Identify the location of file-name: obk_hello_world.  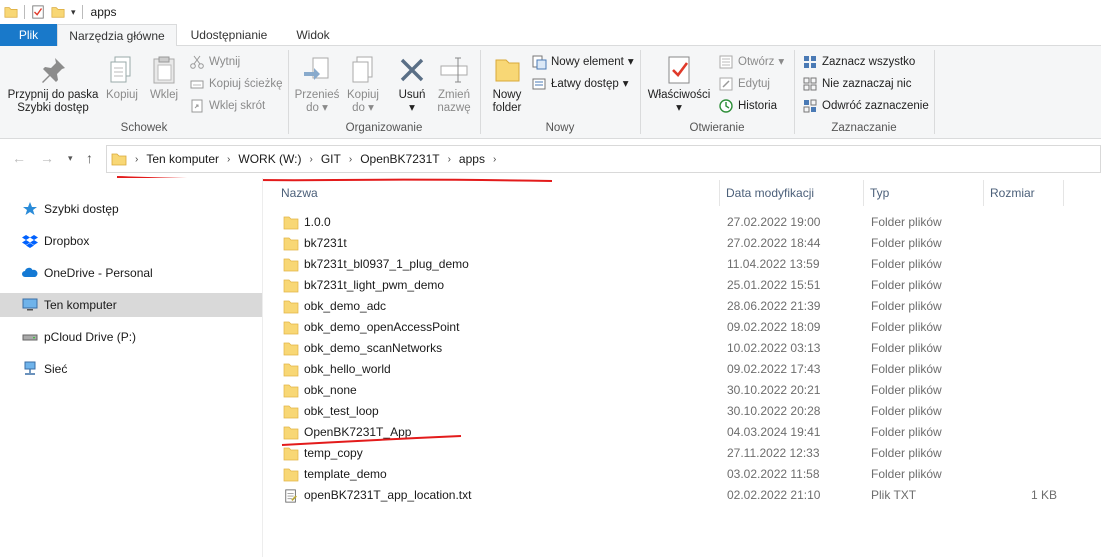
(337, 369).